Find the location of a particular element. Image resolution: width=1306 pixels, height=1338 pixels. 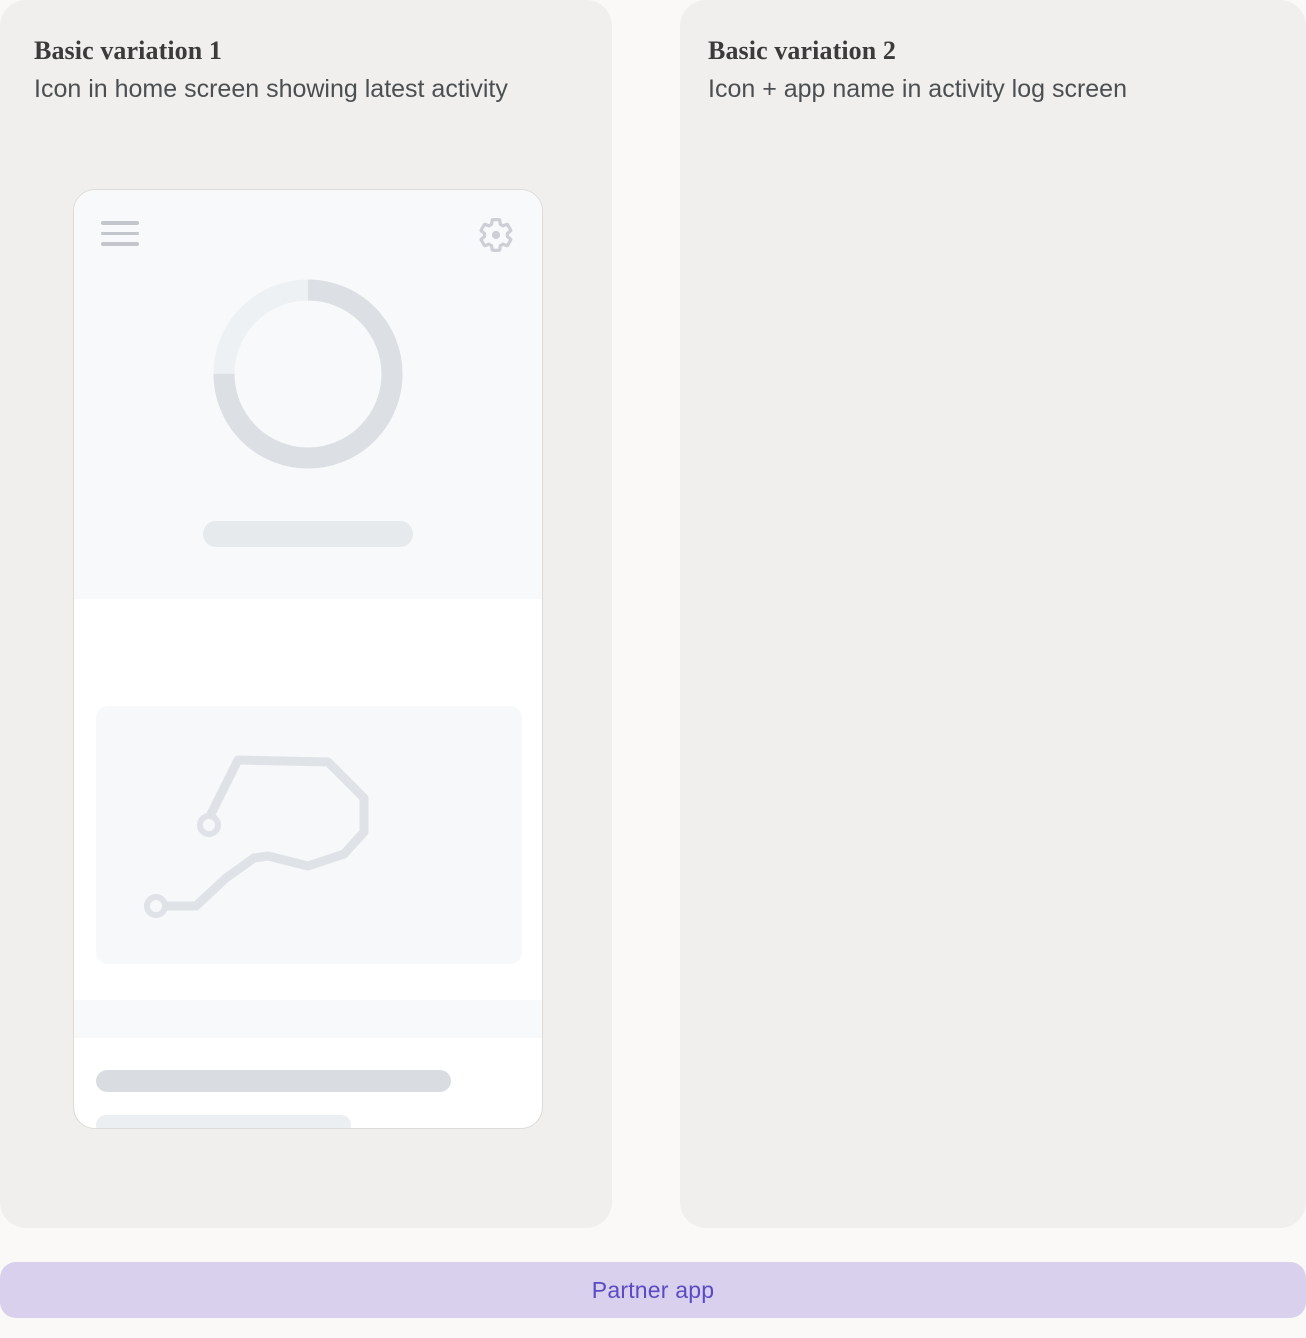

hero-title-placeholder is located at coordinates (308, 534).